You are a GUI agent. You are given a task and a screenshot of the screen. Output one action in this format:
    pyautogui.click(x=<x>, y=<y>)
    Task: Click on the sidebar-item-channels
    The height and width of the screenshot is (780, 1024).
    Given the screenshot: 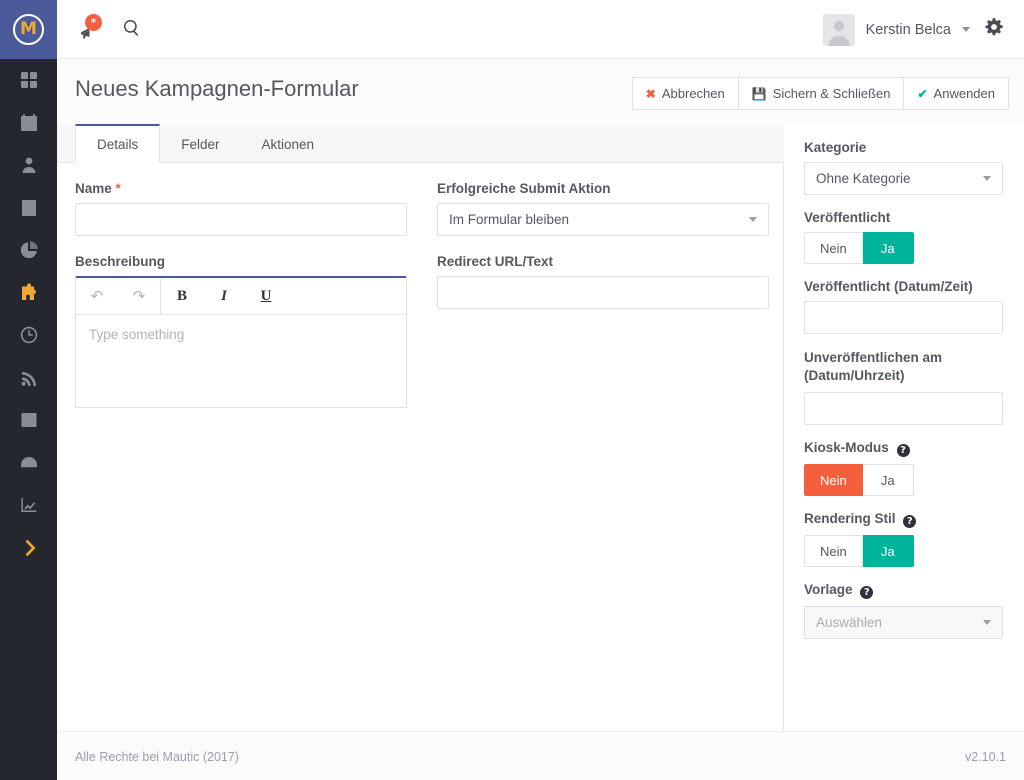 What is the action you would take?
    pyautogui.click(x=28, y=378)
    